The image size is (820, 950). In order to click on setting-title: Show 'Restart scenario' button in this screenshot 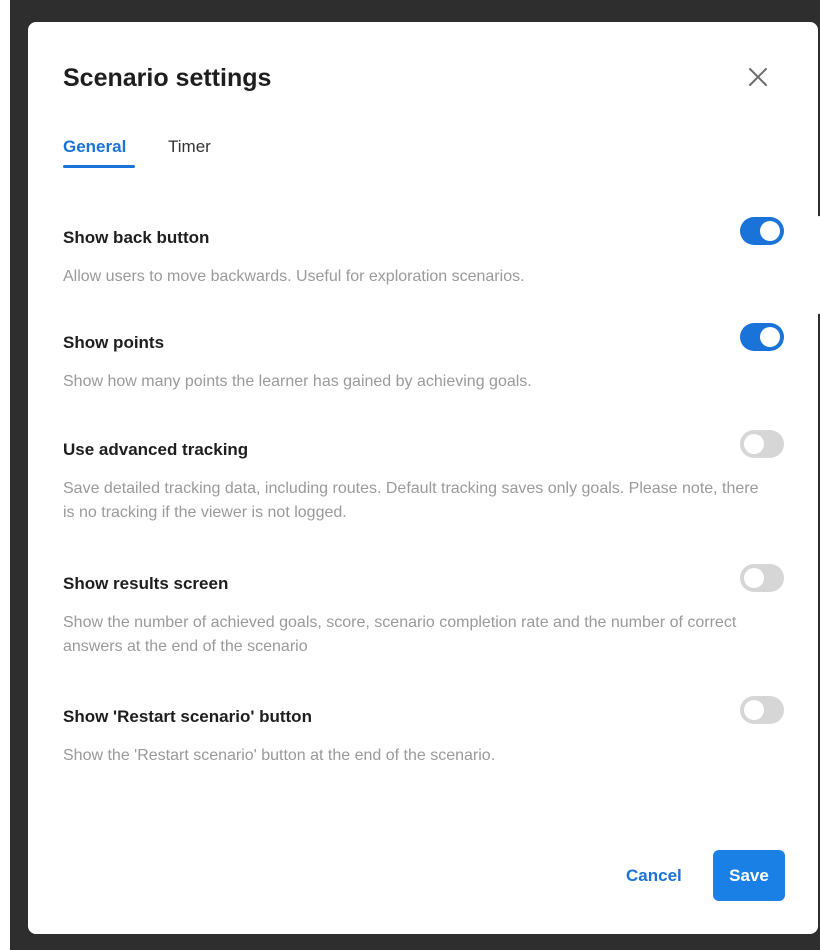, I will do `click(187, 716)`.